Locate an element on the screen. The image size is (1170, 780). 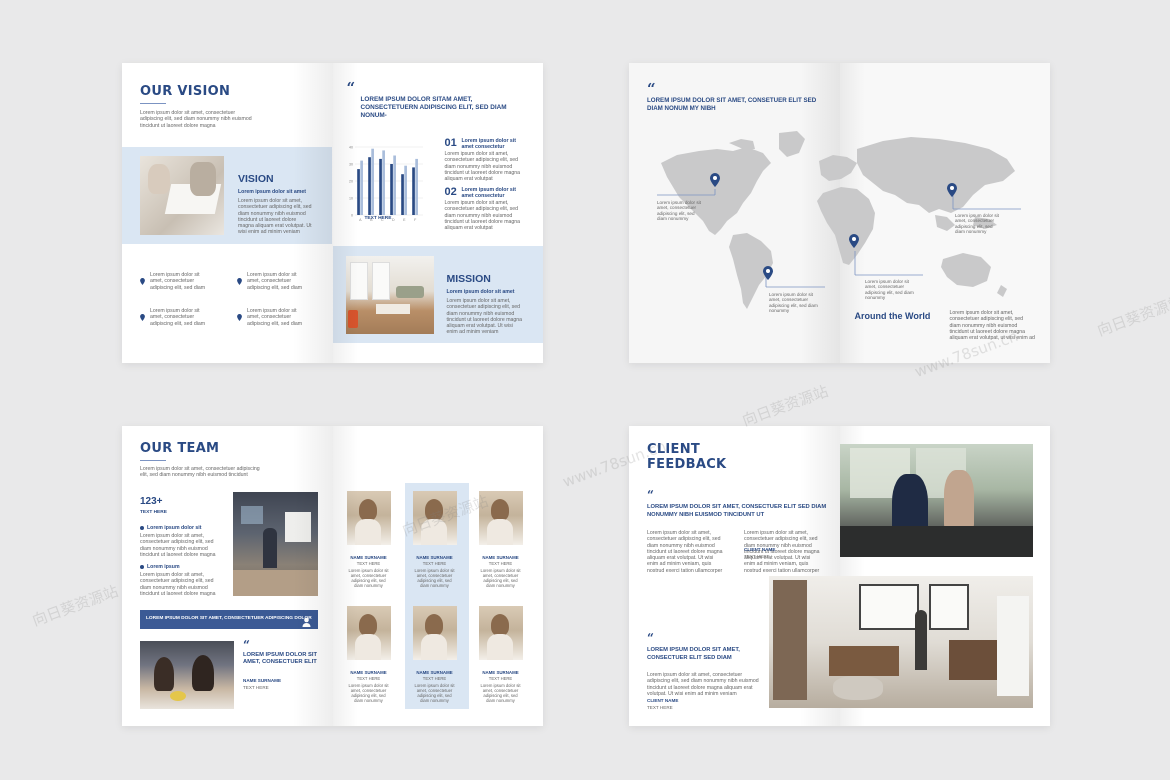
team-quote-name: NAME SURNAME is located at coordinates (262, 680).